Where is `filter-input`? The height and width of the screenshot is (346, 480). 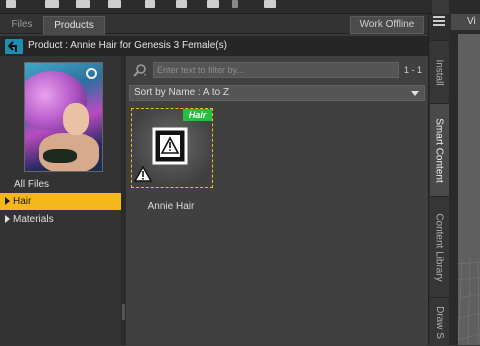 filter-input is located at coordinates (276, 70).